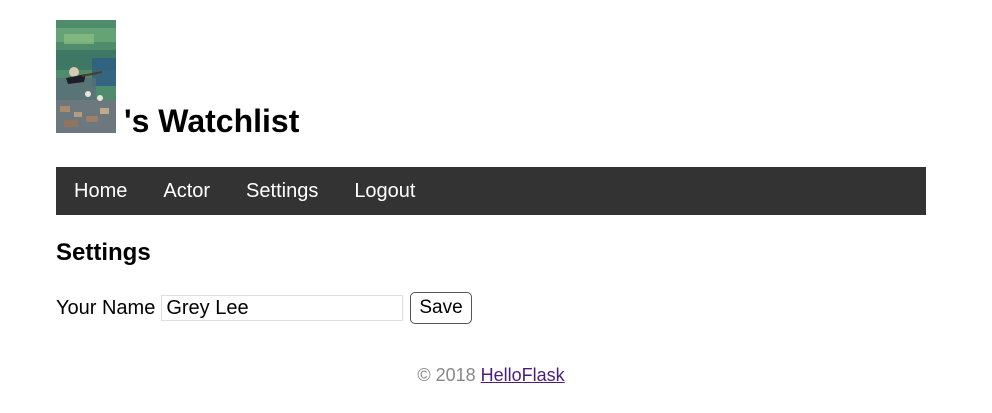  What do you see at coordinates (103, 252) in the screenshot?
I see `section-title: Settings` at bounding box center [103, 252].